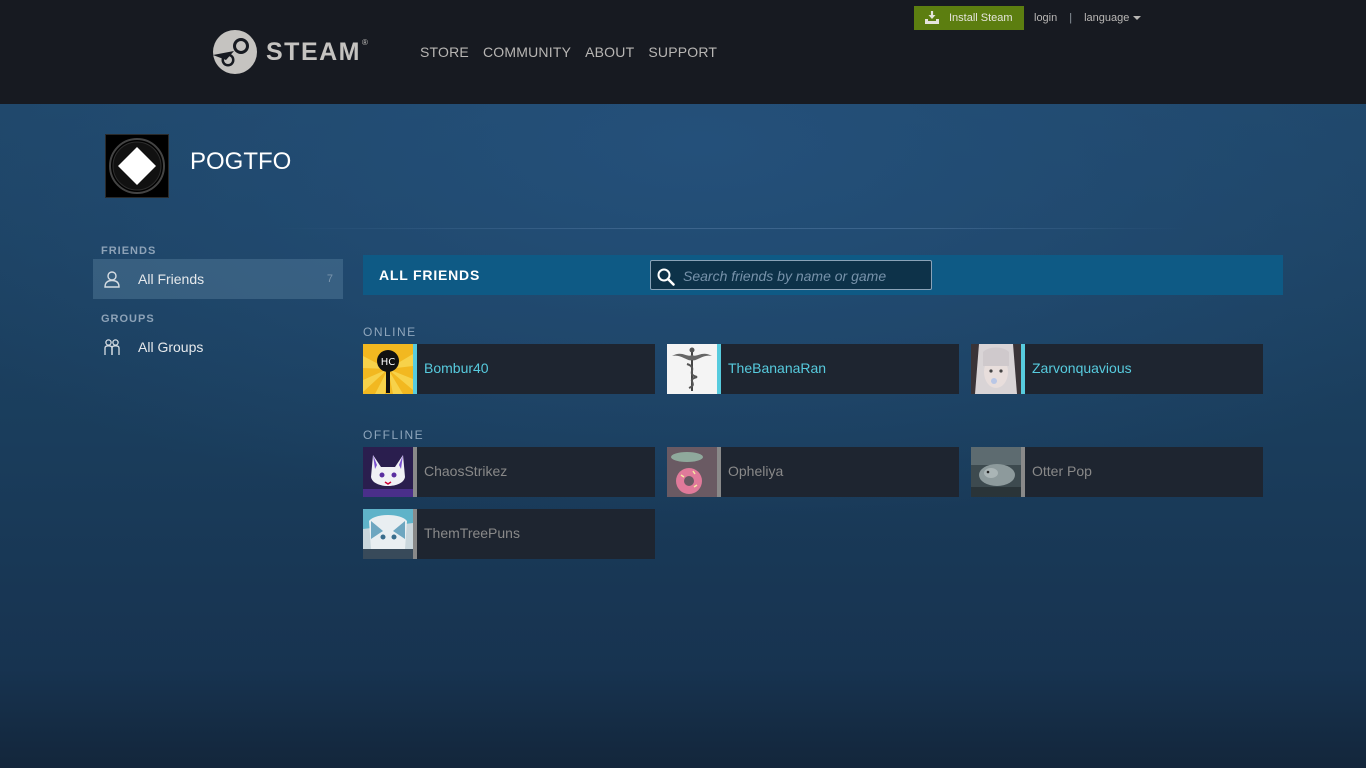 The width and height of the screenshot is (1366, 768). I want to click on friend-name: TheBananaRan, so click(777, 368).